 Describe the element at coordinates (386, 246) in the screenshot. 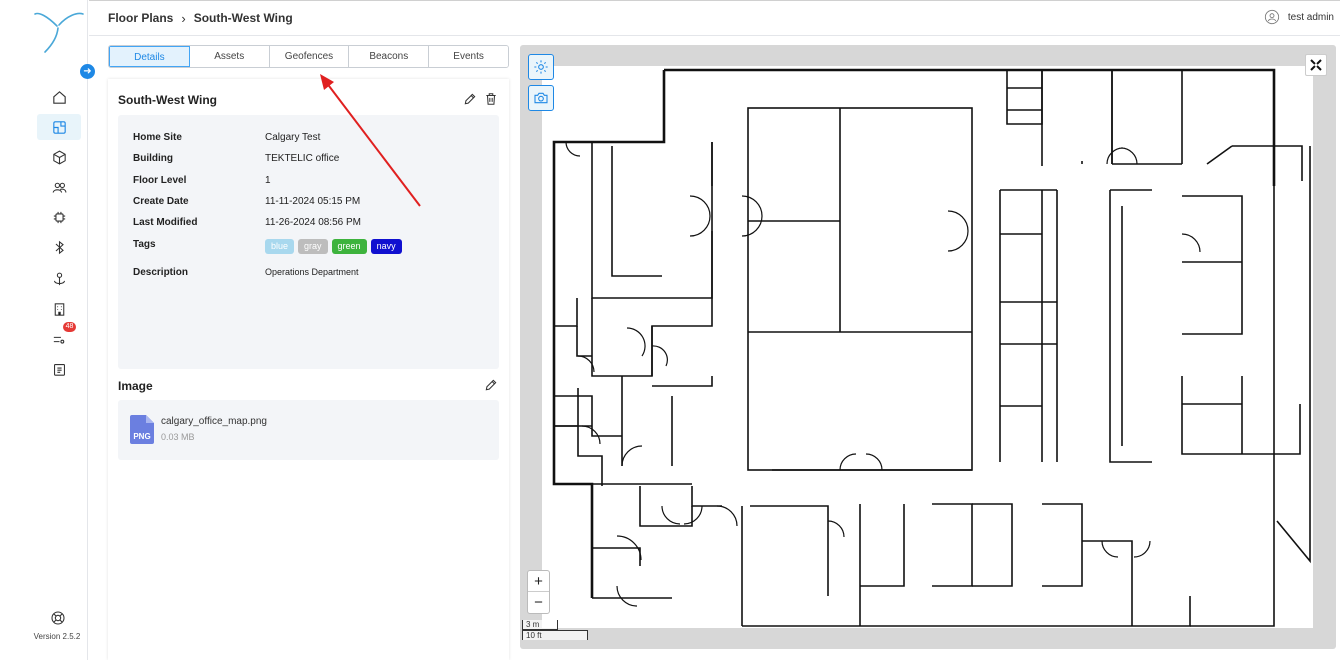

I see `tag-chip: navy` at that location.